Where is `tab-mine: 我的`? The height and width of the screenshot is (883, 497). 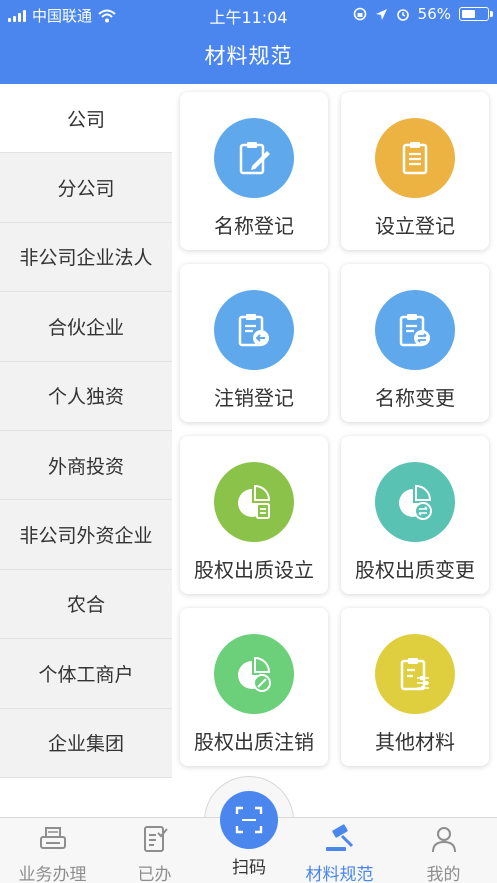 tab-mine: 我的 is located at coordinates (443, 850).